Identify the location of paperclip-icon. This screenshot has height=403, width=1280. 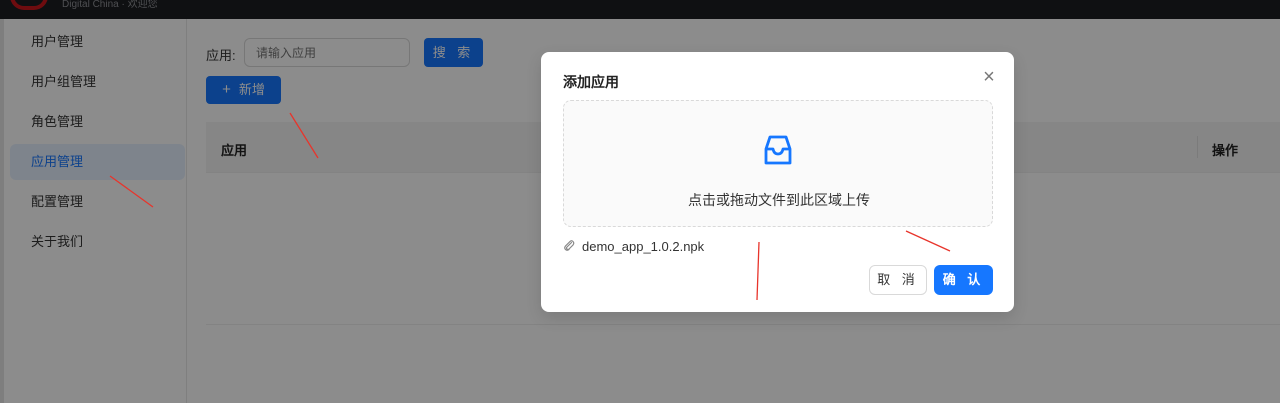
(569, 245).